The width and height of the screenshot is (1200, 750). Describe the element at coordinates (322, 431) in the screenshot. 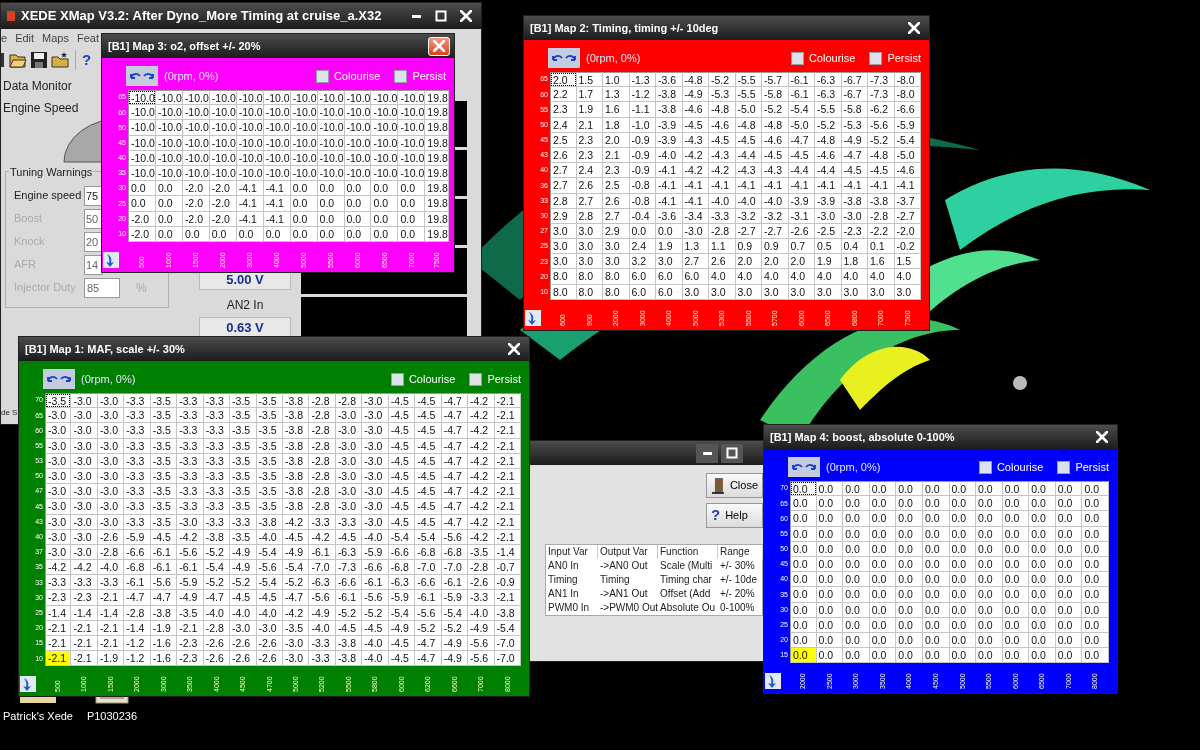

I see `table-cell: -2.8` at that location.